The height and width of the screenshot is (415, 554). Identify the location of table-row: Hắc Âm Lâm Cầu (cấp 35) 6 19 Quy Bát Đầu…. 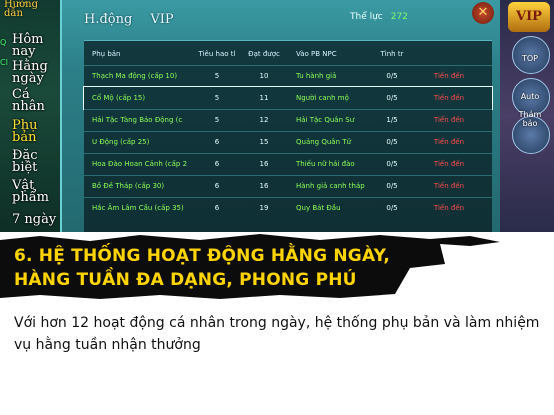
(288, 208).